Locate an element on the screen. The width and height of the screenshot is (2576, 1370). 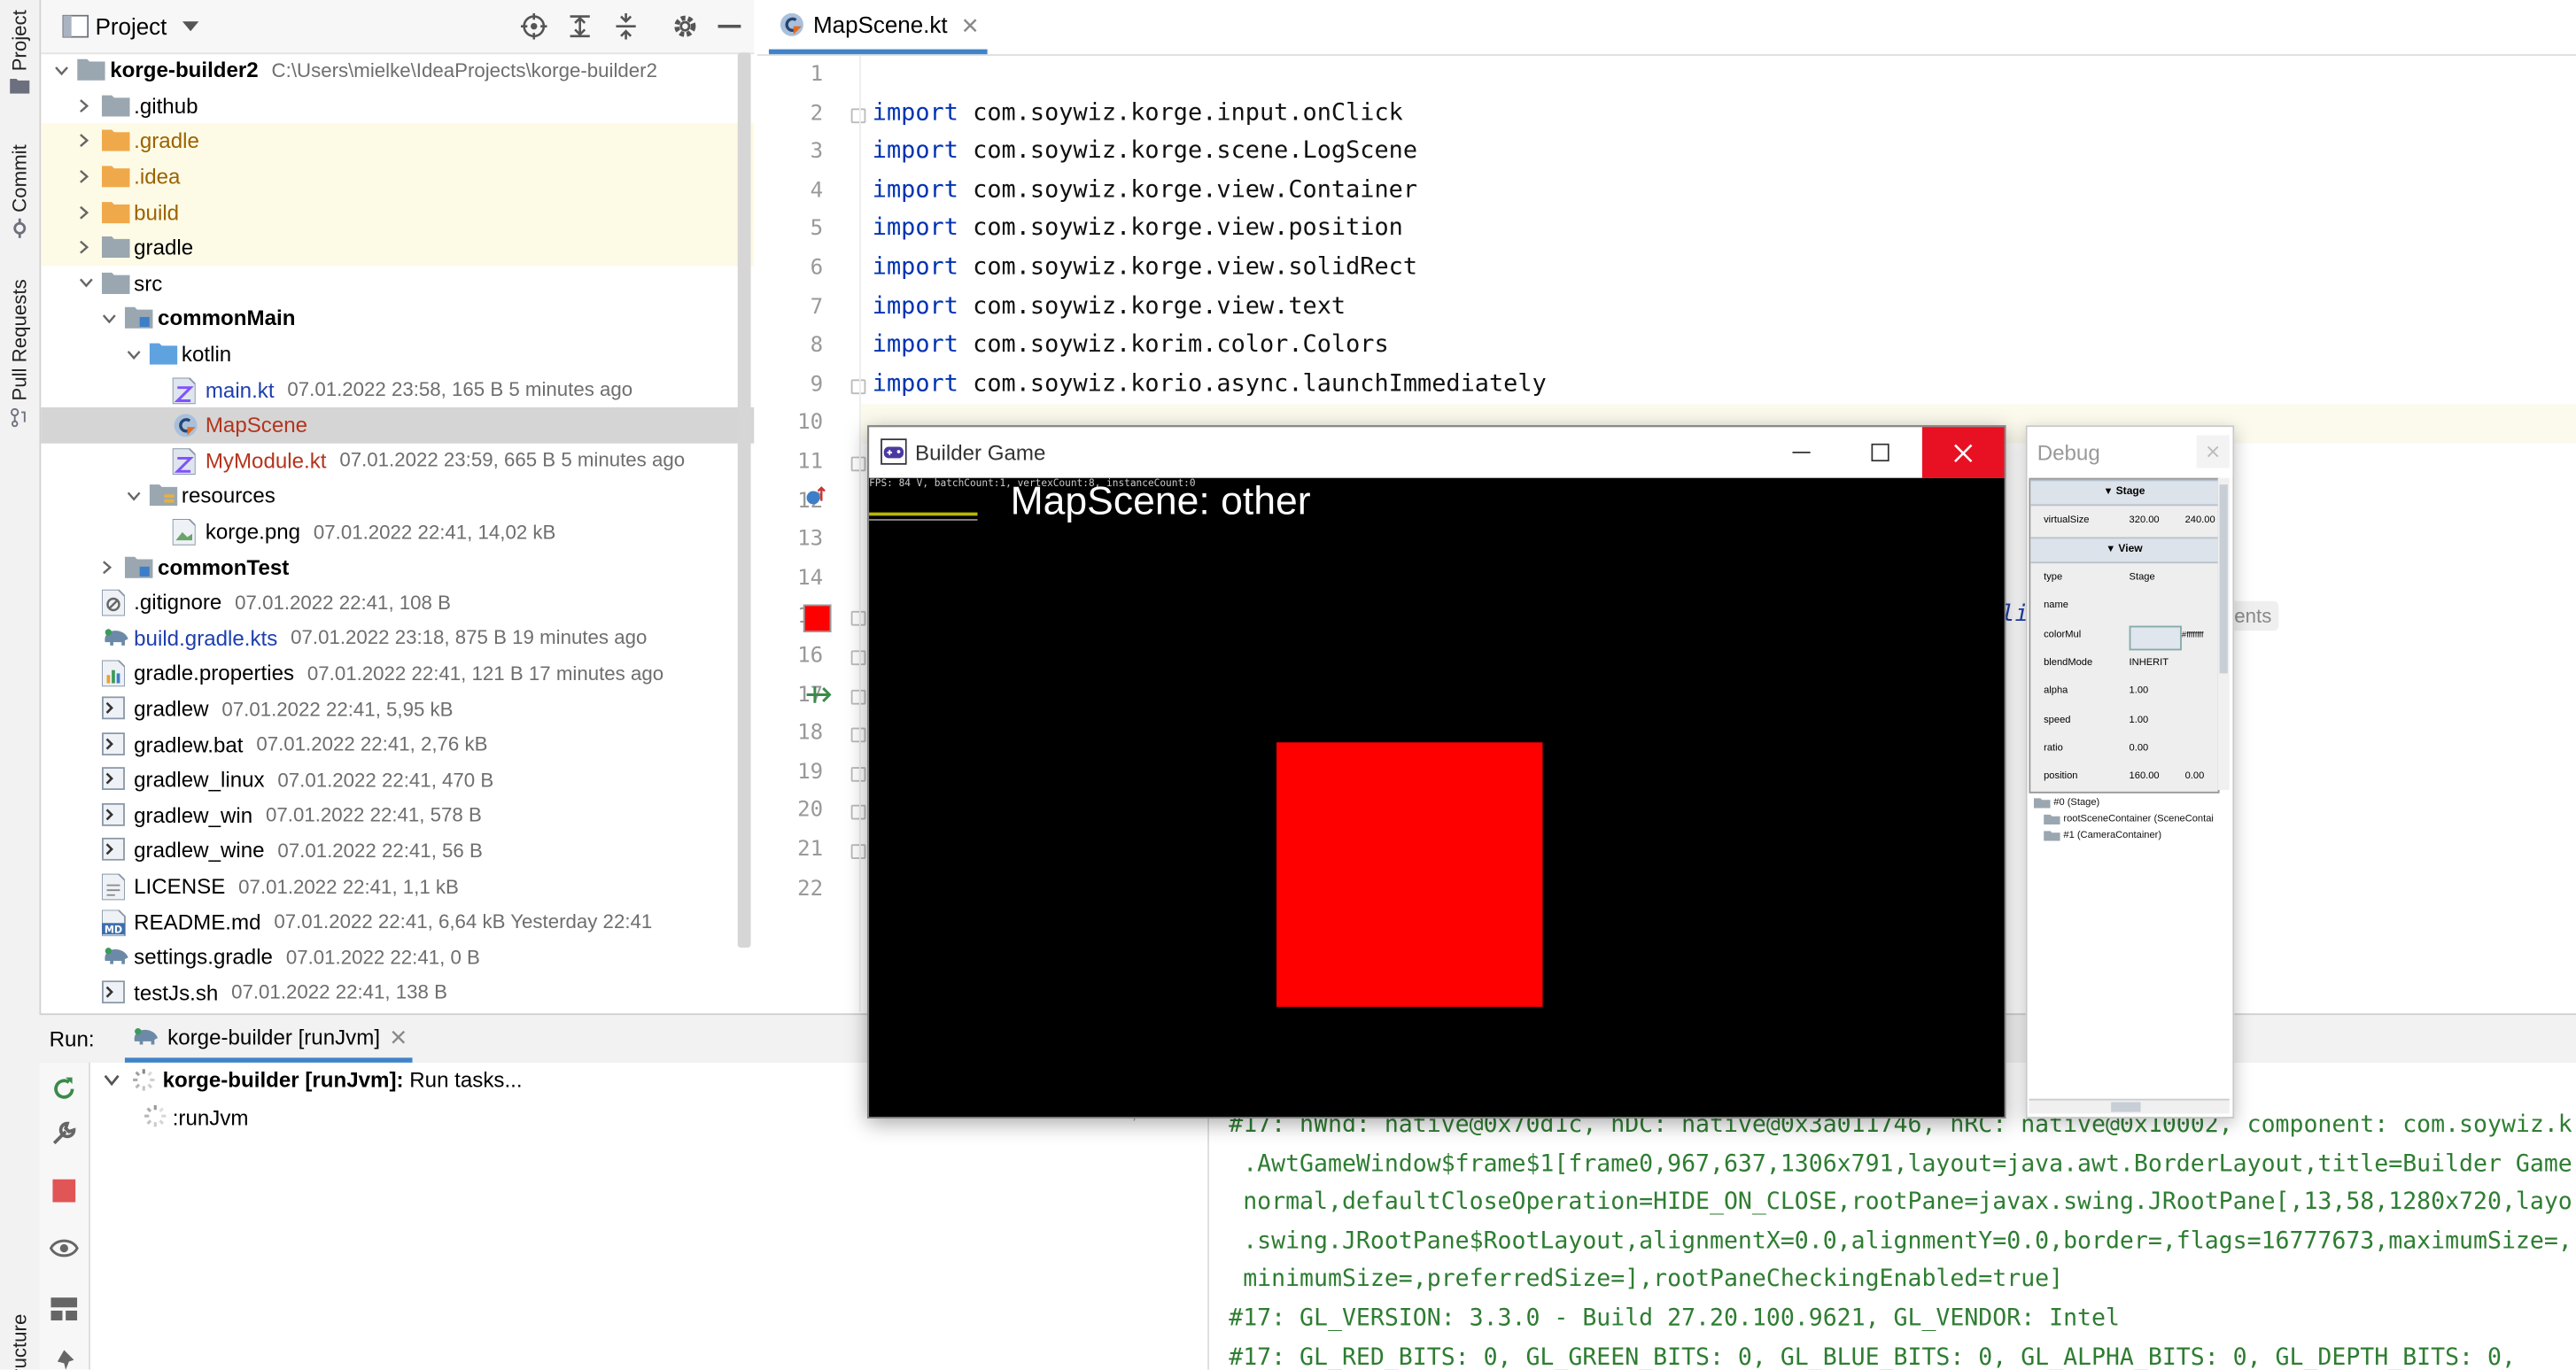
solid-rect is located at coordinates (1409, 874).